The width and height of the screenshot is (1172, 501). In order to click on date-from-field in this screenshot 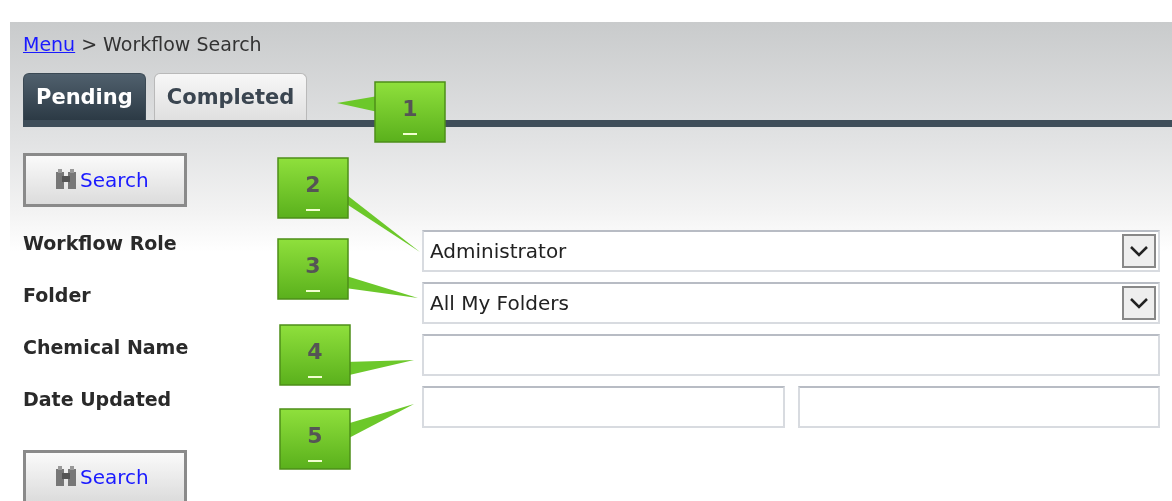, I will do `click(603, 407)`.